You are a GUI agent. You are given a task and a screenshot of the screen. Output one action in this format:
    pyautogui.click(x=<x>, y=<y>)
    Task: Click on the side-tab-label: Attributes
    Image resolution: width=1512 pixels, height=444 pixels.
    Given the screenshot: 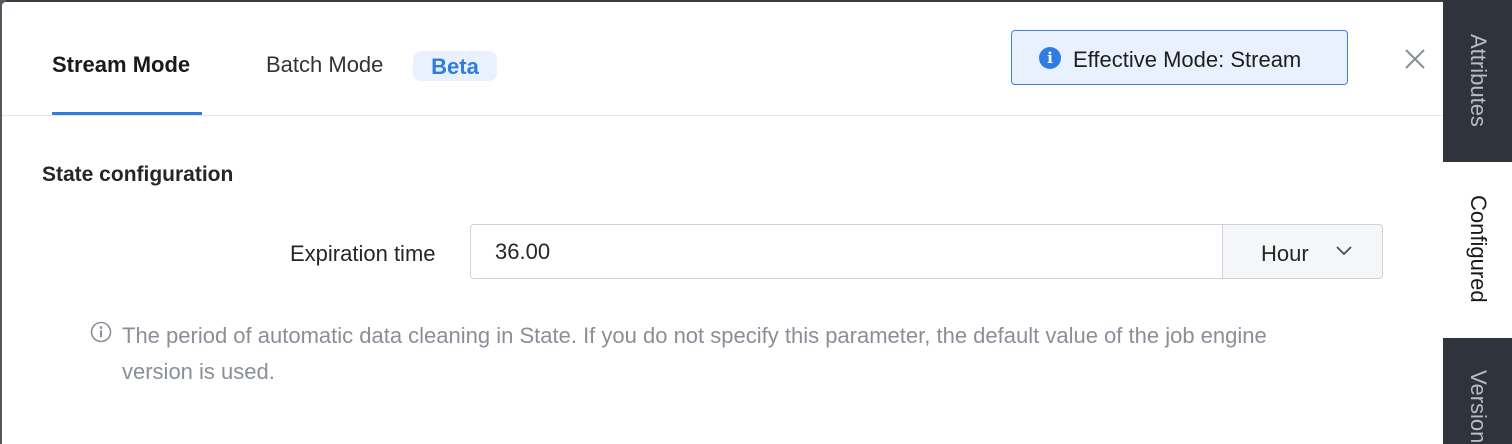 What is the action you would take?
    pyautogui.click(x=1478, y=80)
    